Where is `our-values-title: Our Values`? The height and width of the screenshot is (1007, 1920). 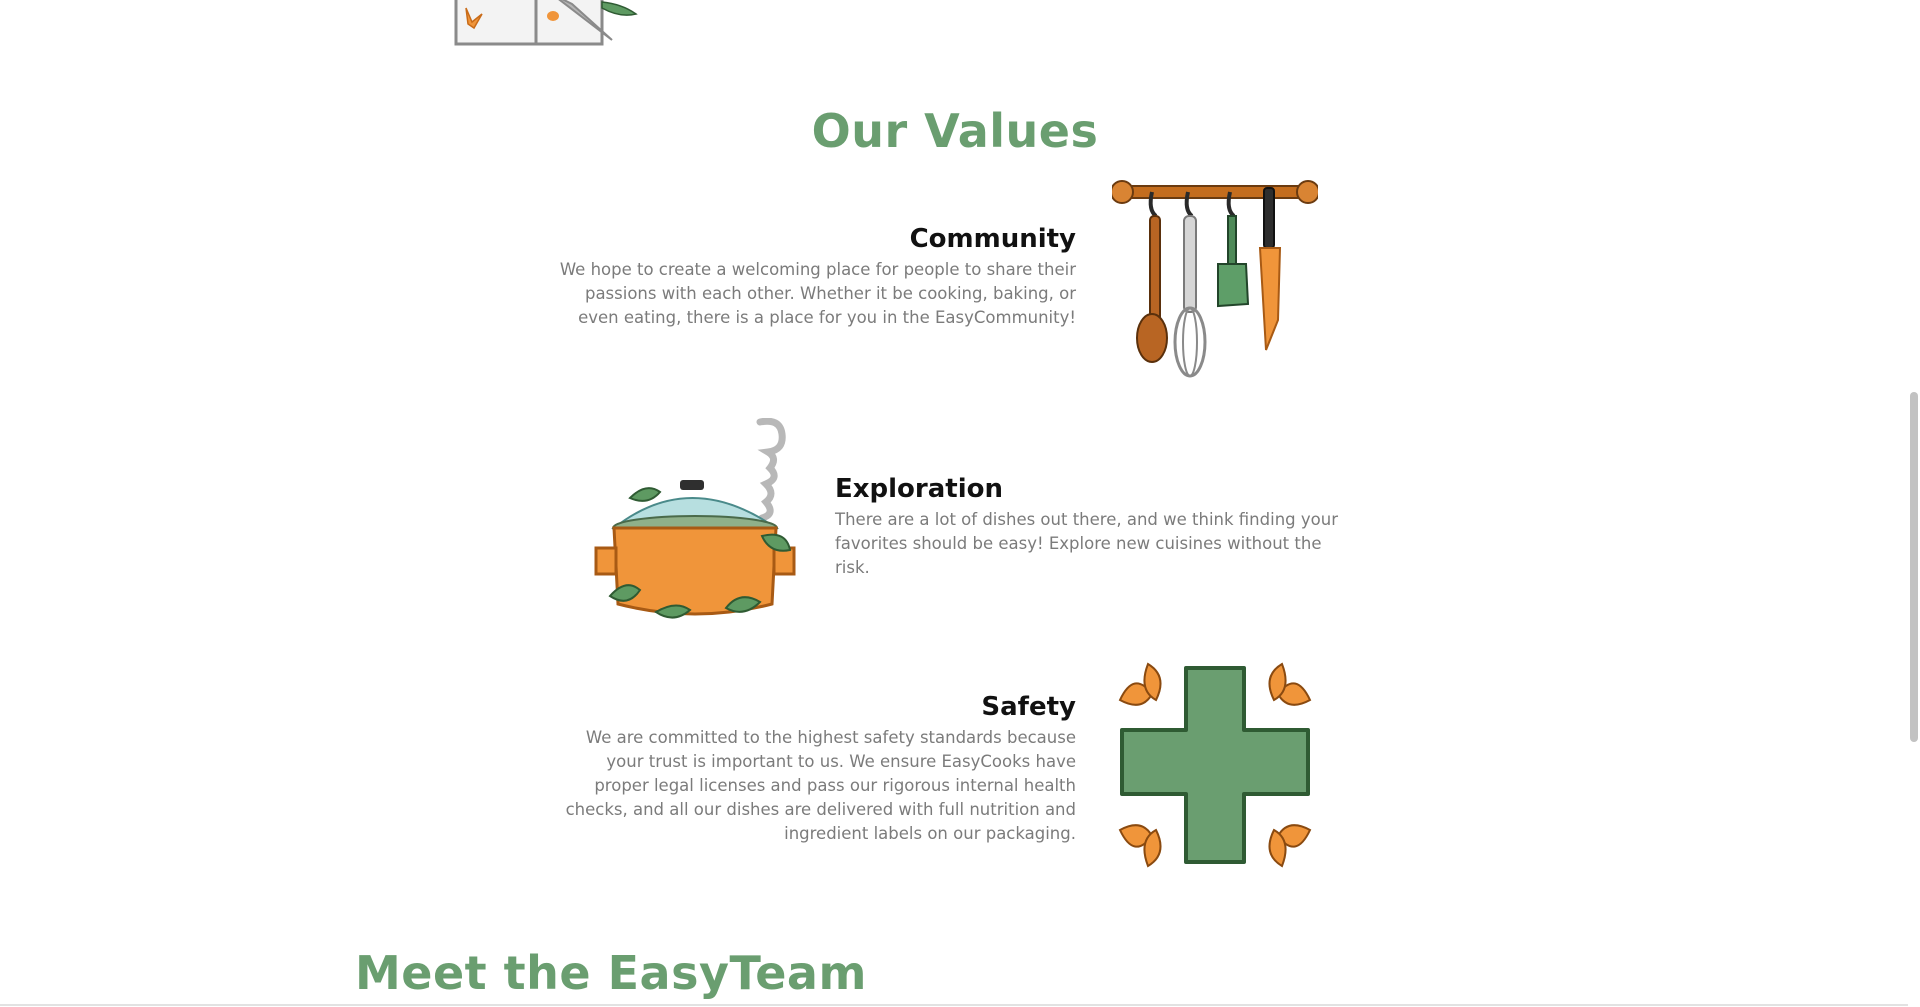 our-values-title: Our Values is located at coordinates (955, 131).